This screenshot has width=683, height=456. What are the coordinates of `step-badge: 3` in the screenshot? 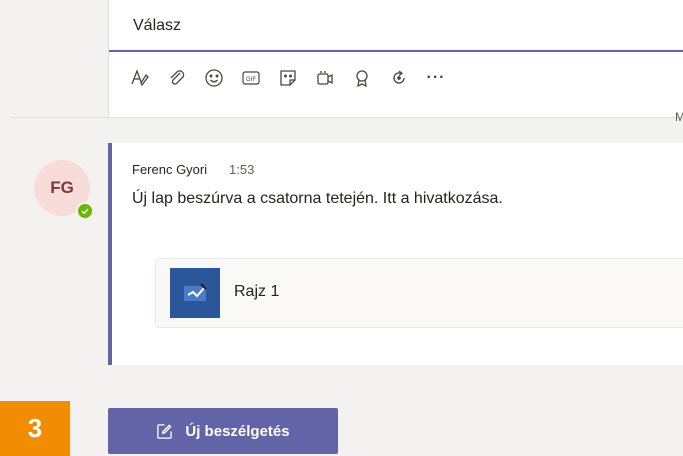 It's located at (35, 428).